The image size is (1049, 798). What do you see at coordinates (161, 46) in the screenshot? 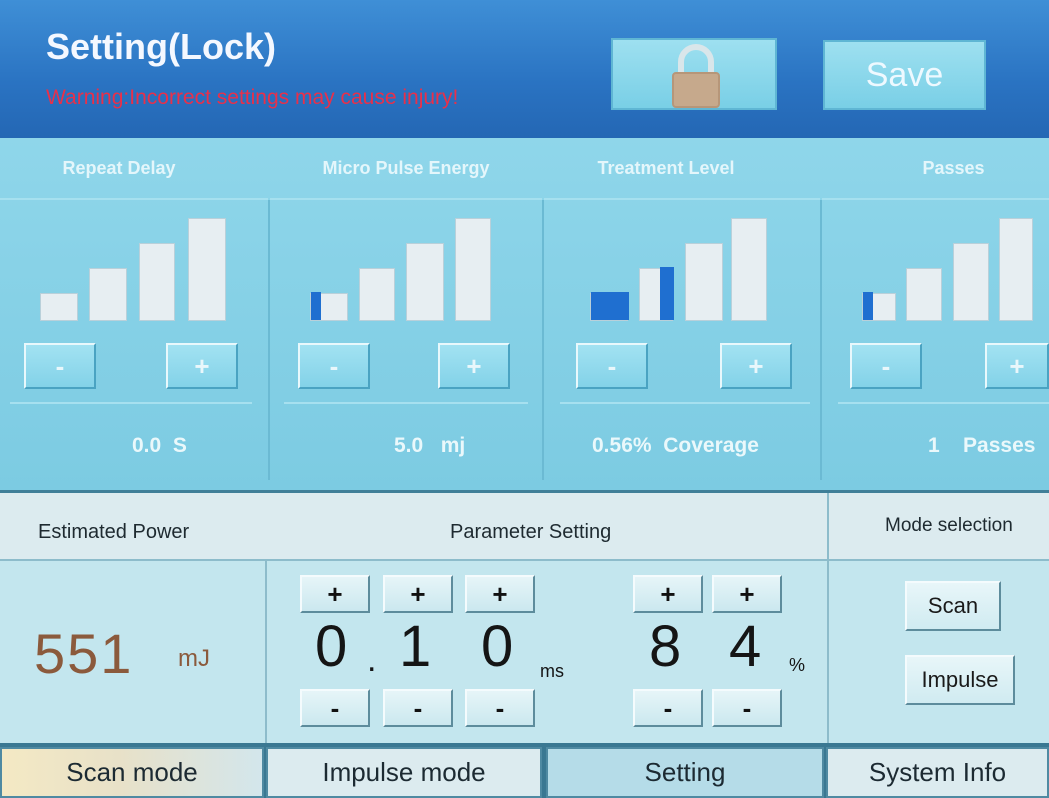
I see `page-title: Setting(Lock)` at bounding box center [161, 46].